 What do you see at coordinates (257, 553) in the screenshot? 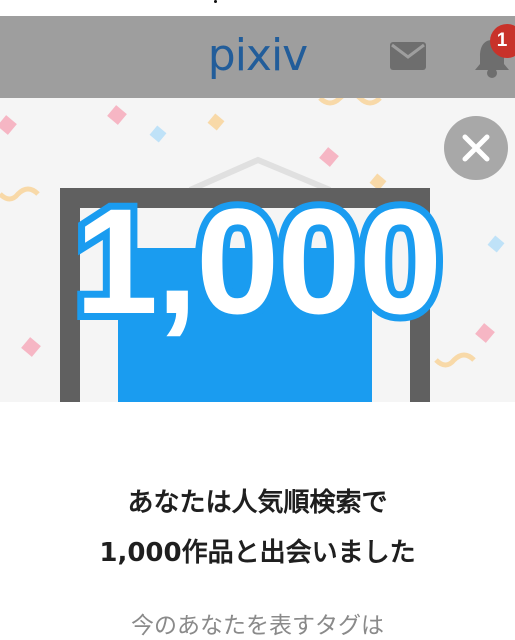
I see `headline-line-2: 1,000作品と出会いました` at bounding box center [257, 553].